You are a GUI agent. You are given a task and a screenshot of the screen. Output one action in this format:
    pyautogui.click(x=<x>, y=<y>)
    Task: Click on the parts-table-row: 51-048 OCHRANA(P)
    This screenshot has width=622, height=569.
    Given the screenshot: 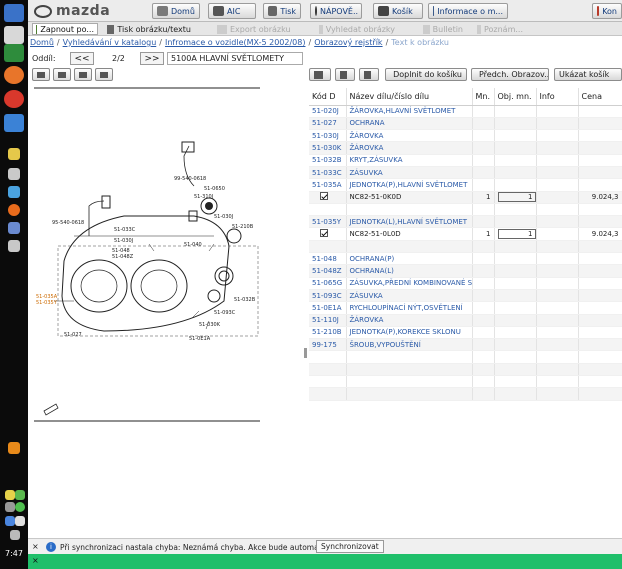 What is the action you would take?
    pyautogui.click(x=465, y=259)
    